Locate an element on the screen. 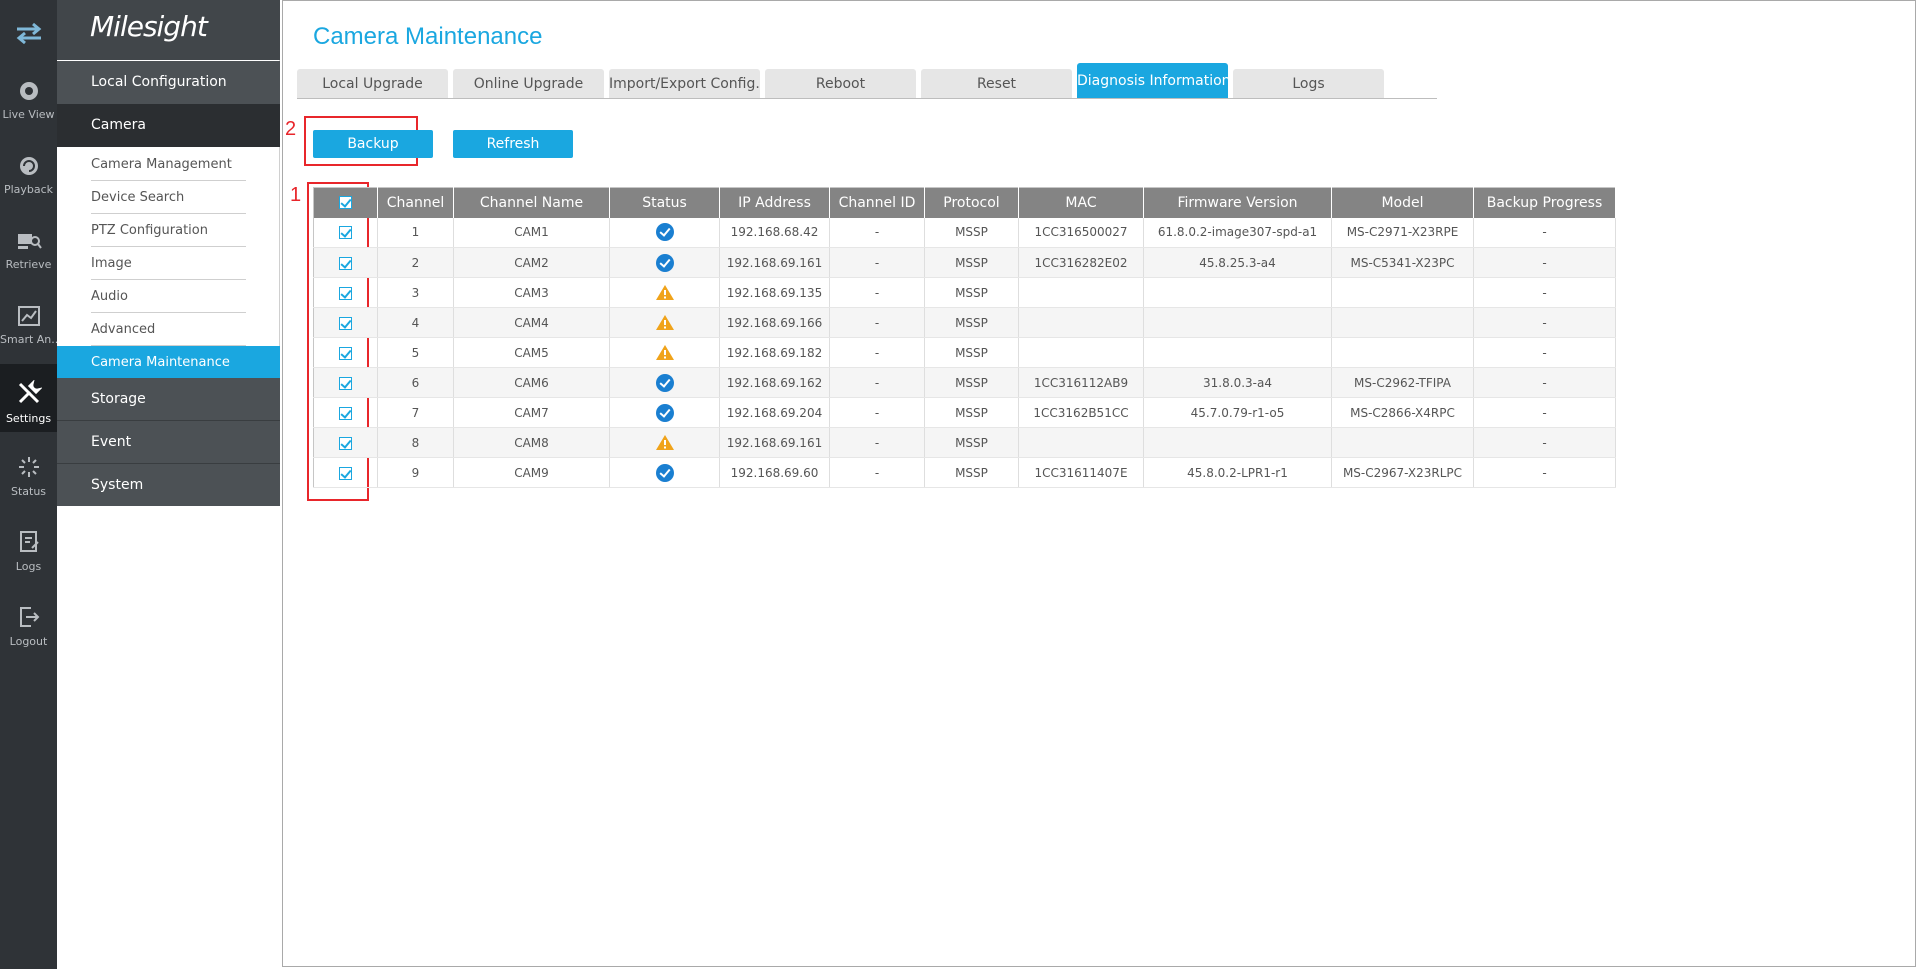 Image resolution: width=1920 pixels, height=969 pixels. menu-event: Event is located at coordinates (168, 442).